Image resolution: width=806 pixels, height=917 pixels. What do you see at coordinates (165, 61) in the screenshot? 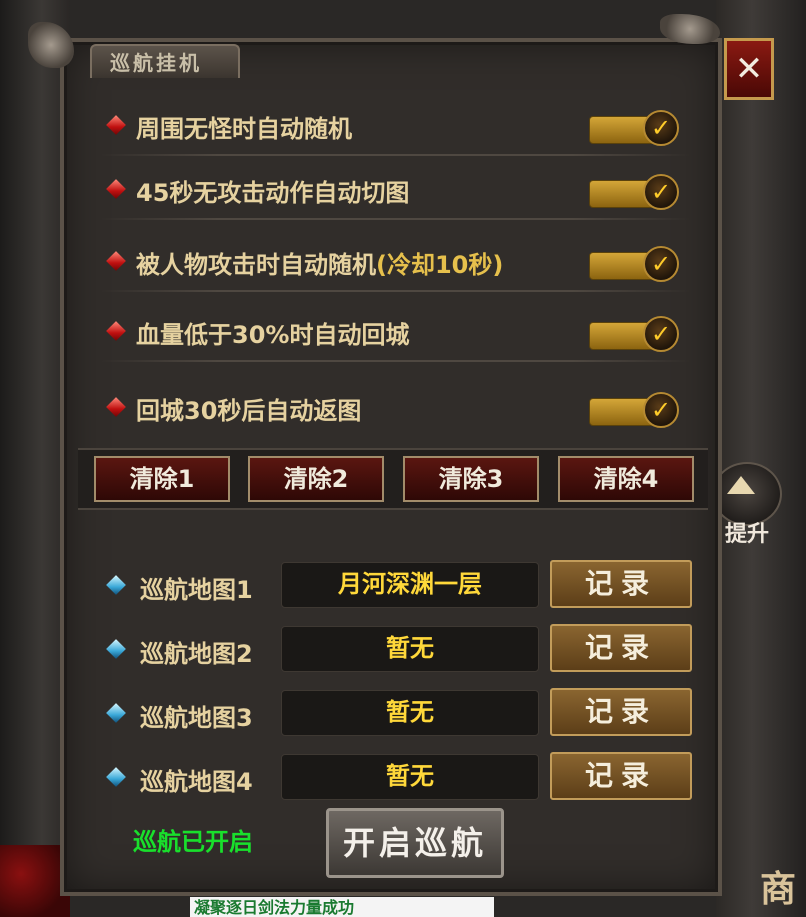
I see `panel-title: 巡航挂机` at bounding box center [165, 61].